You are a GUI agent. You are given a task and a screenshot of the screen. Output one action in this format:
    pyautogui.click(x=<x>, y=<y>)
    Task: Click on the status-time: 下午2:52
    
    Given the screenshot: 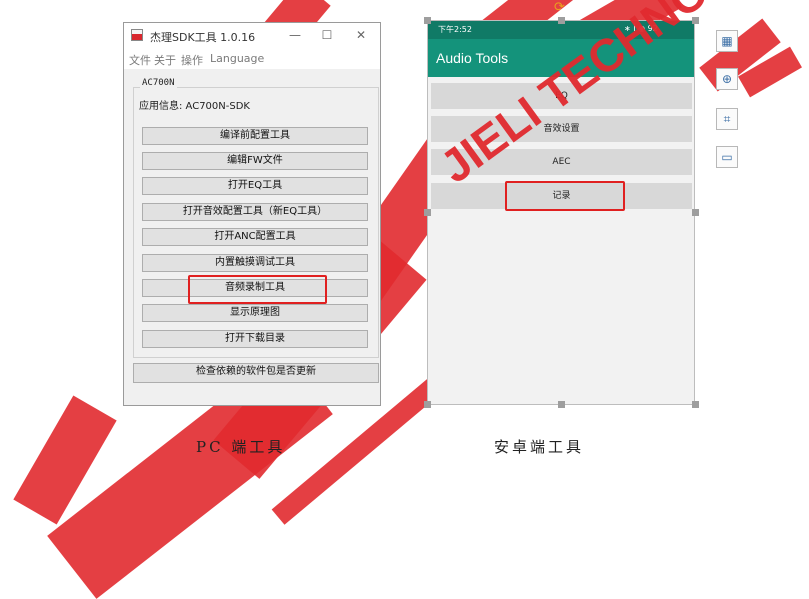 What is the action you would take?
    pyautogui.click(x=455, y=29)
    